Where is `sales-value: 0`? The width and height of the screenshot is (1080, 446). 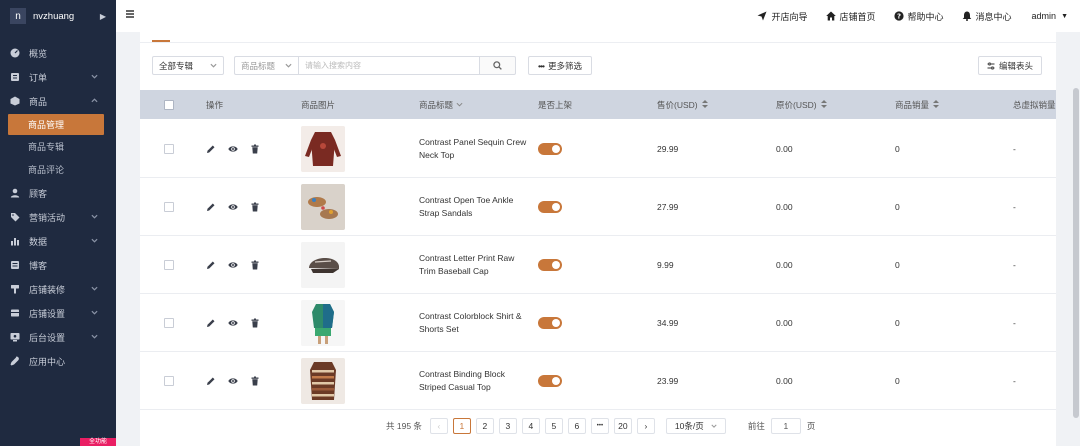 sales-value: 0 is located at coordinates (897, 206).